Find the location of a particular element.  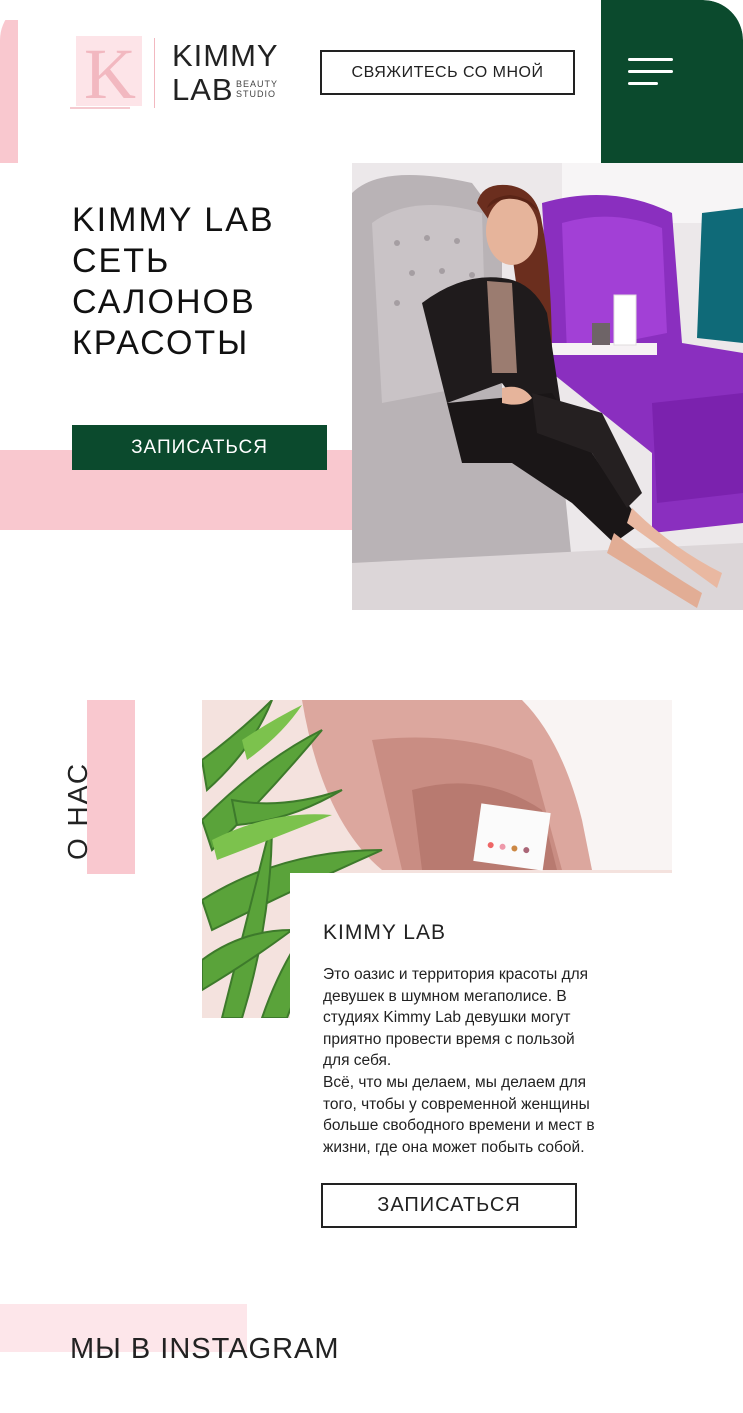

decorative-pink-strip is located at coordinates (9, 91).